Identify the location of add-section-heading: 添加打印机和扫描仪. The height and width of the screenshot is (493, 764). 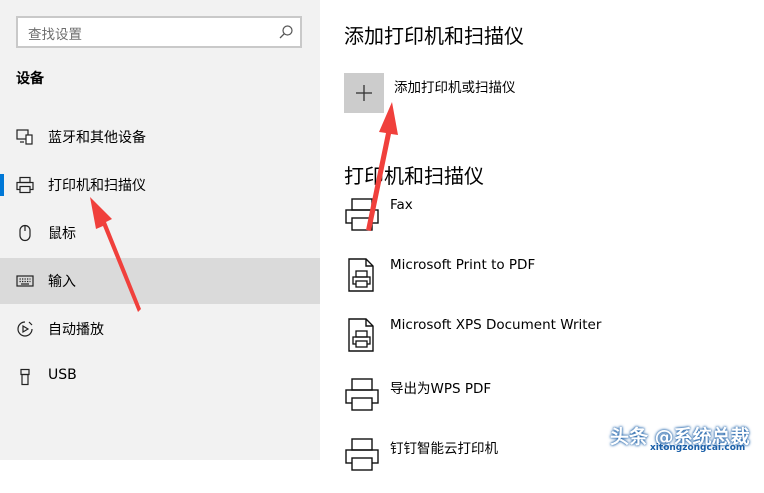
(434, 36).